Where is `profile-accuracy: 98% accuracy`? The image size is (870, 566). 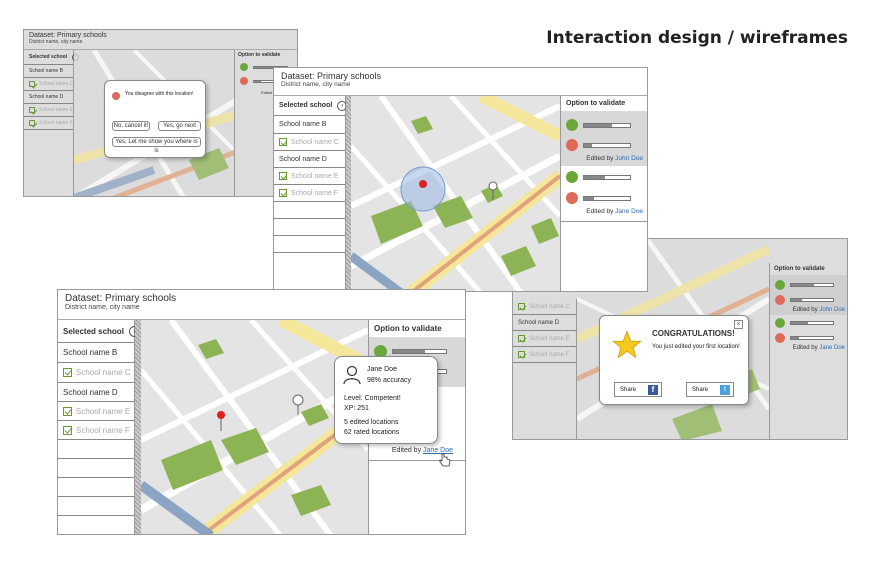
profile-accuracy: 98% accuracy is located at coordinates (389, 380).